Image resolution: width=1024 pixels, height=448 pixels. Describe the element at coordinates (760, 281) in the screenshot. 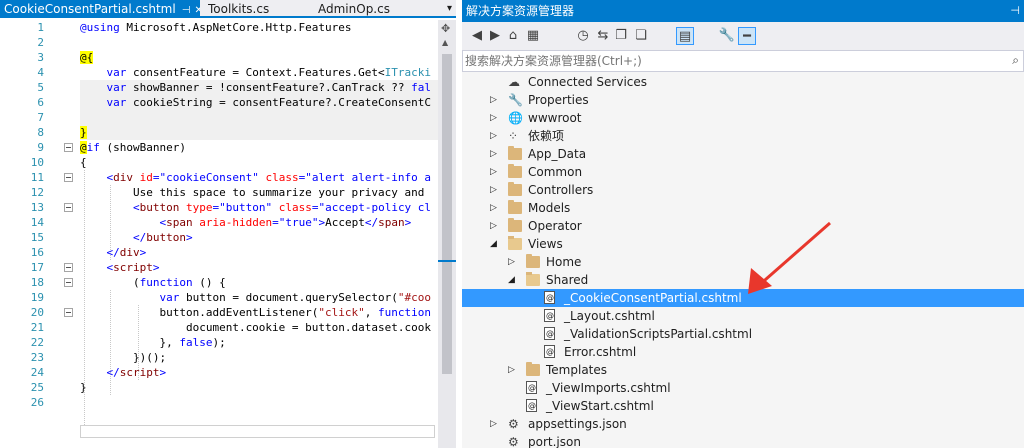

I see `arrow-head` at that location.